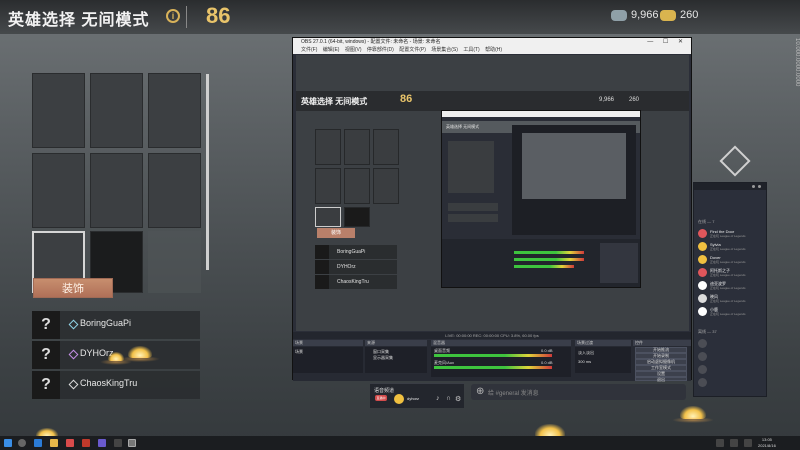  I want to click on voice-status-bar: 语音频道 直播中 dyhorz ♪ ∩ ⚙, so click(417, 395).